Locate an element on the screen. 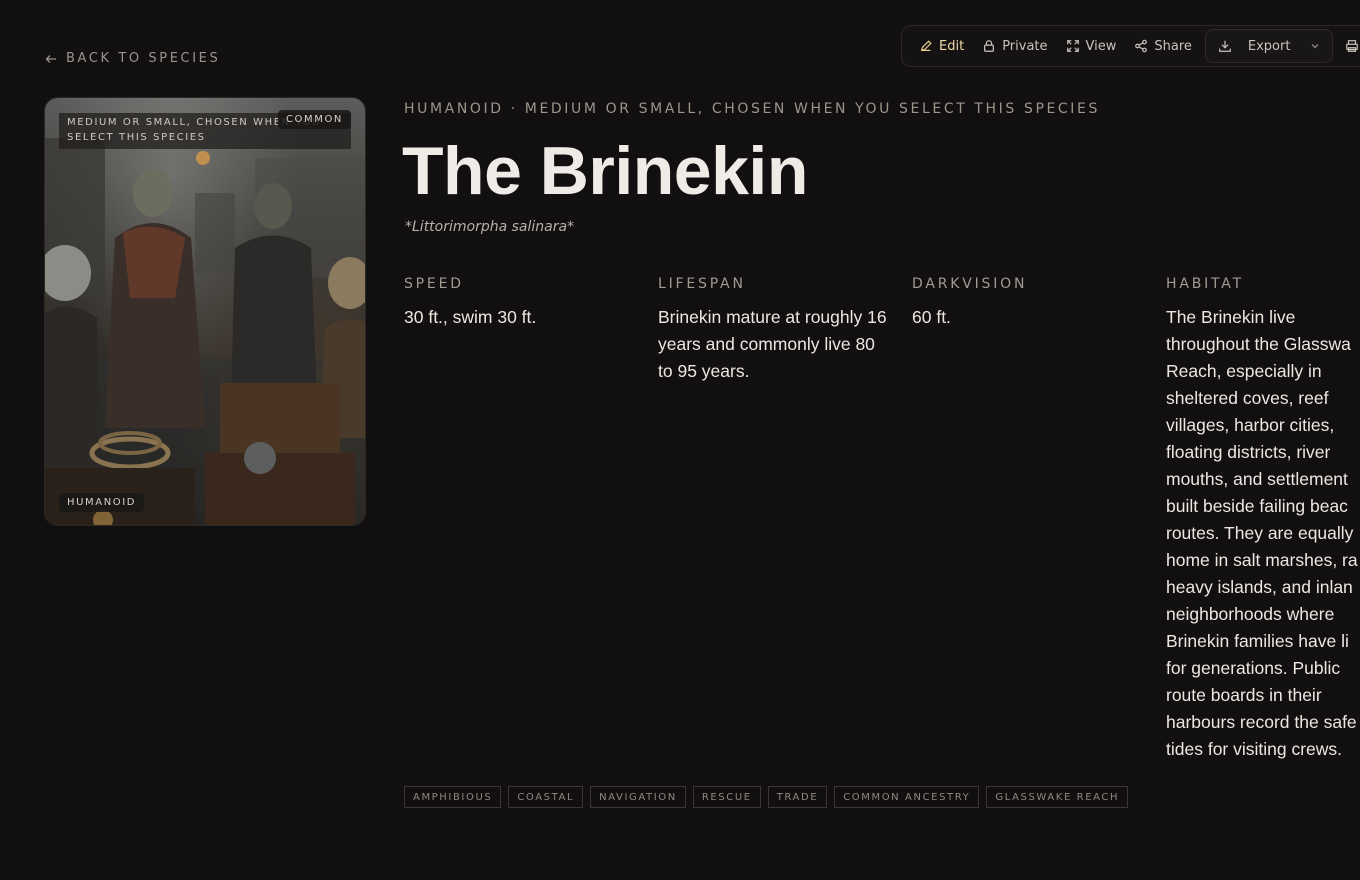  expand-icon is located at coordinates (1072, 46).